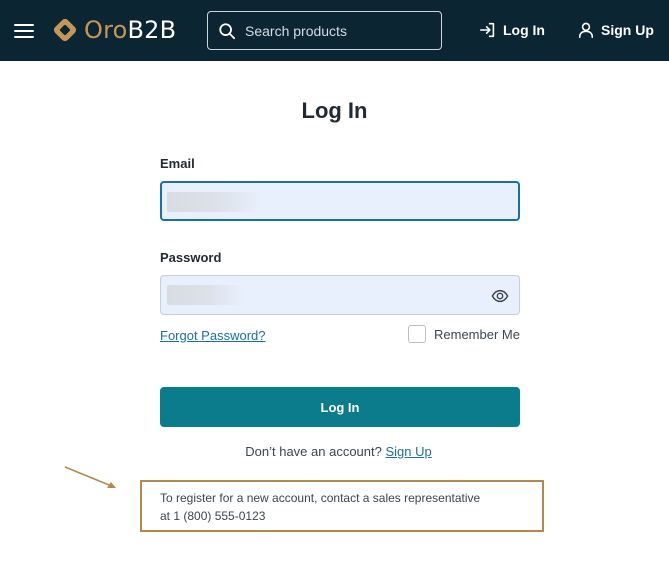 The image size is (669, 570). I want to click on login-icon, so click(487, 30).